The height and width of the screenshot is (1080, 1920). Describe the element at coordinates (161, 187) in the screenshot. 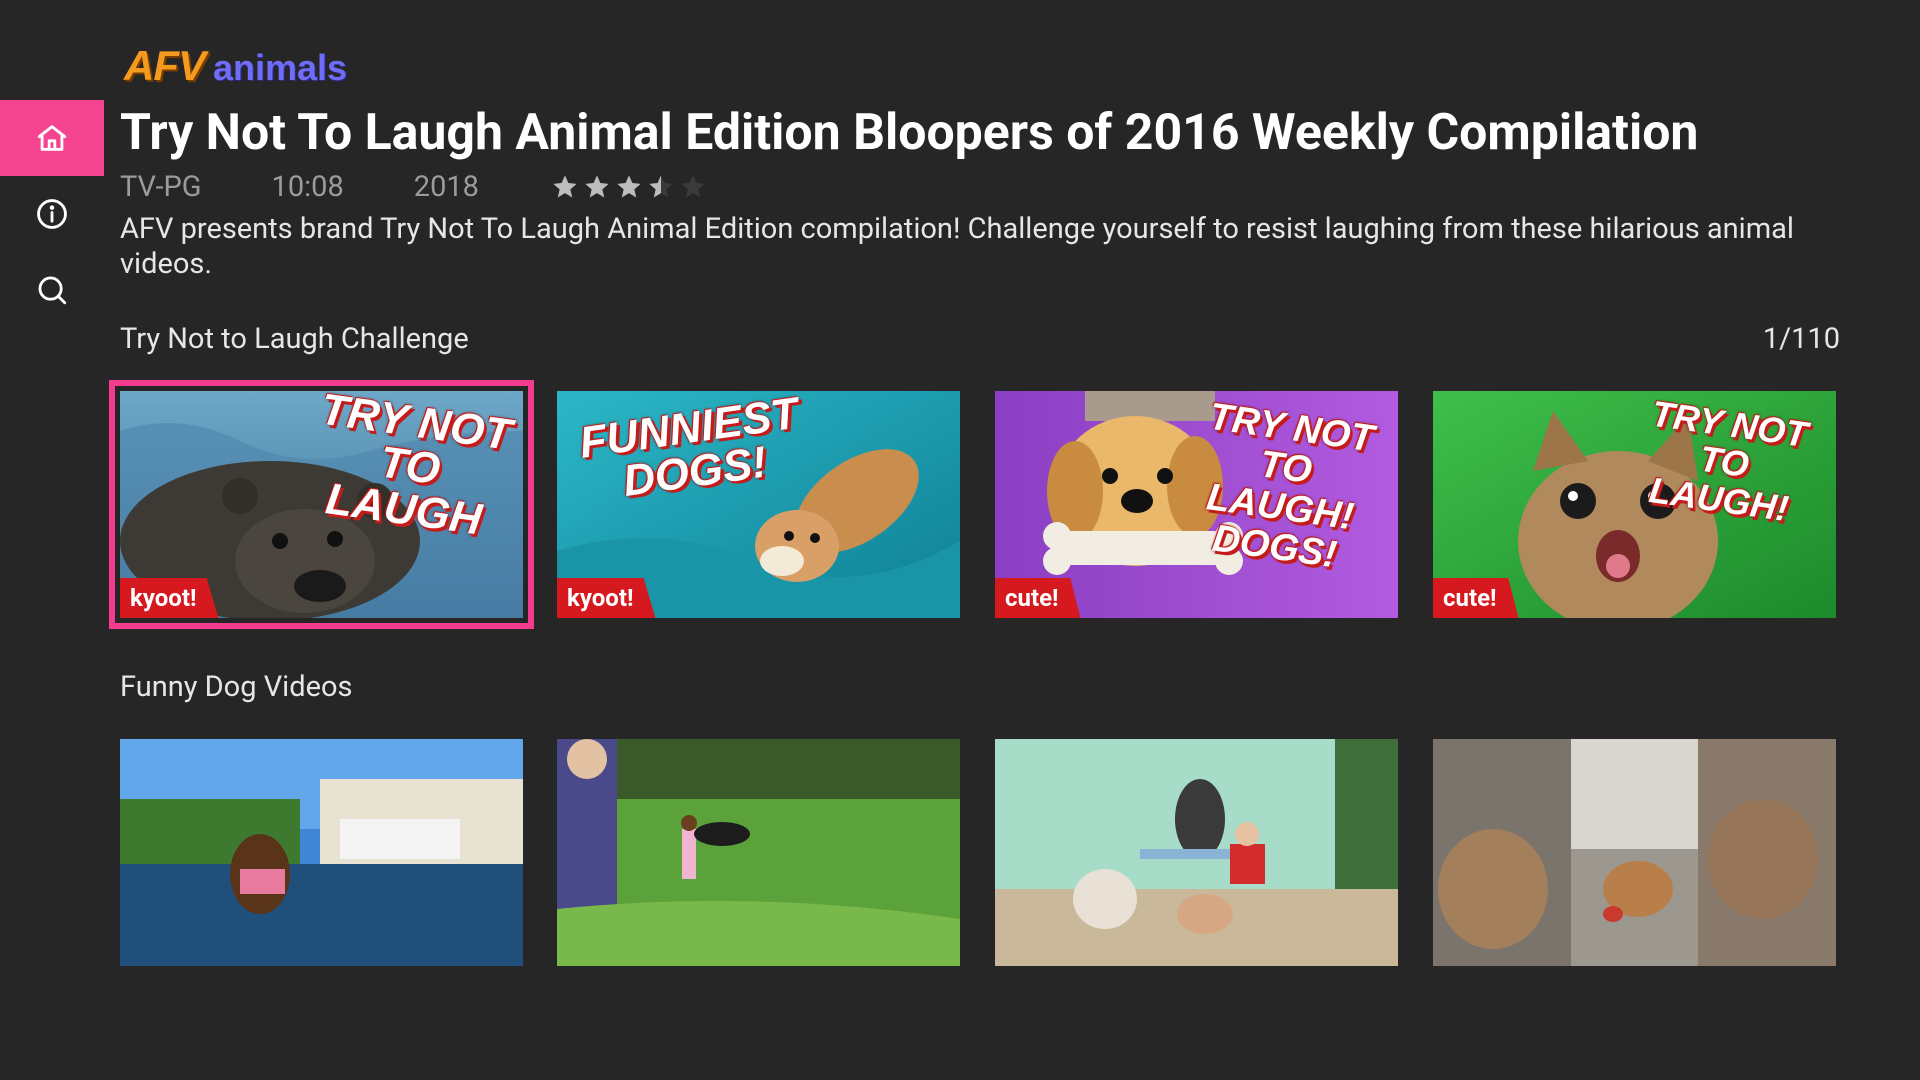

I see `content-rating: TV-PG` at that location.